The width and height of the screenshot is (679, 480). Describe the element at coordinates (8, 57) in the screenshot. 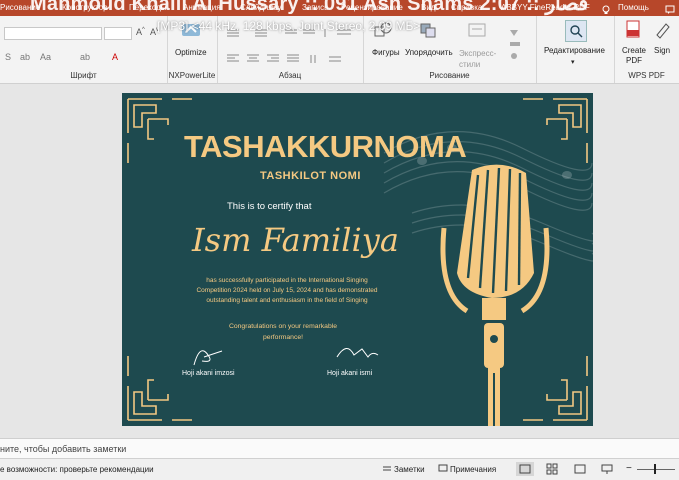

I see `strikethrough-icon: S` at that location.